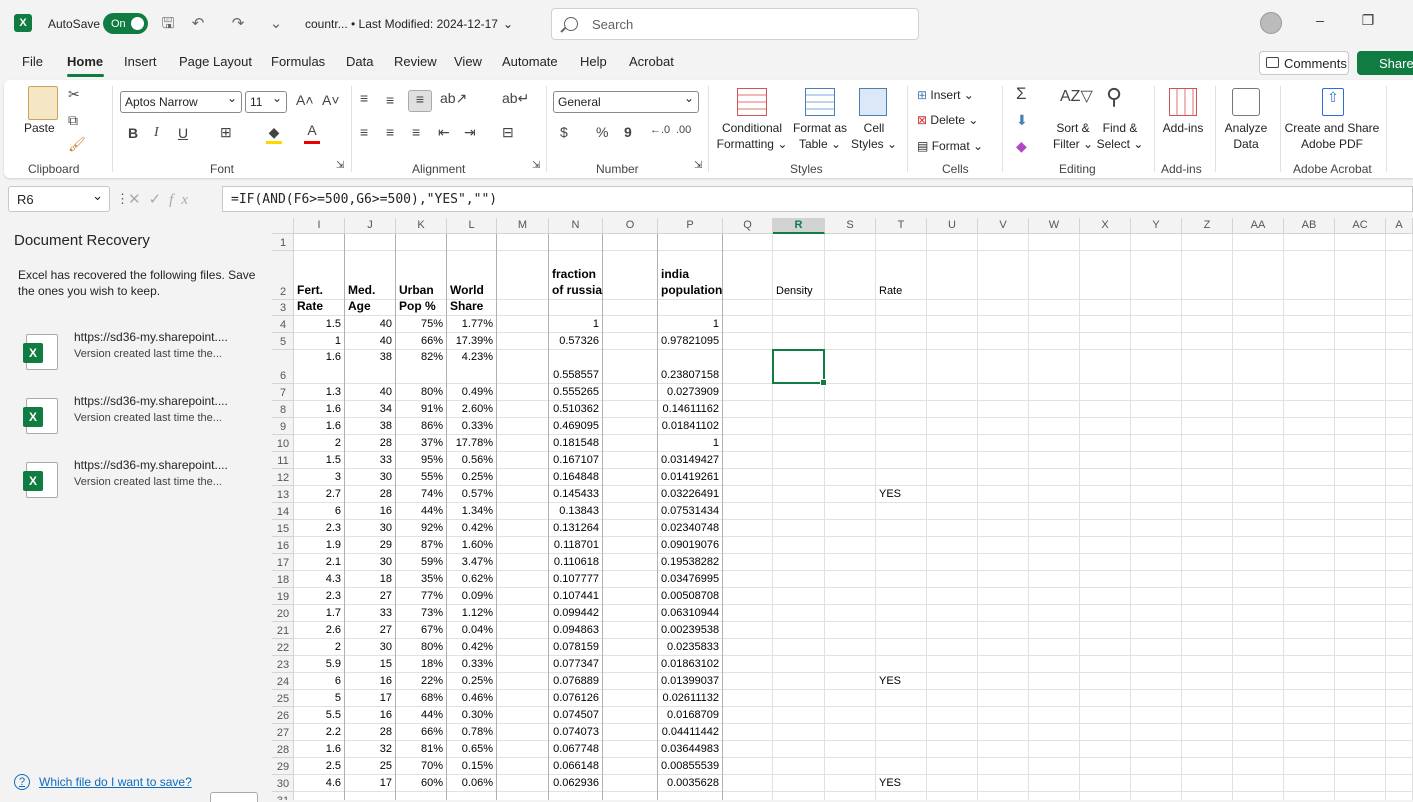 Image resolution: width=1413 pixels, height=802 pixels. Describe the element at coordinates (181, 102) in the screenshot. I see `font-name-select: Aptos Narrow` at that location.